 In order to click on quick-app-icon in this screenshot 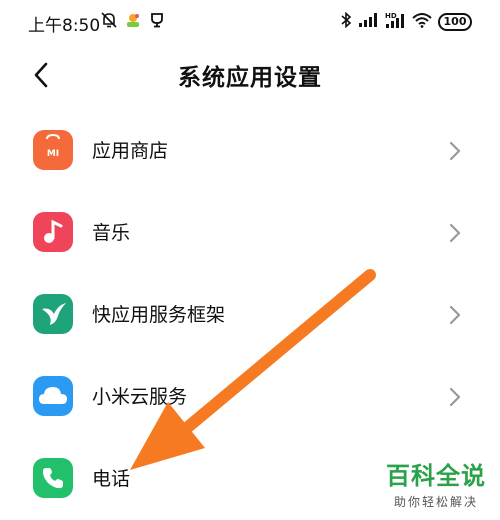, I will do `click(53, 314)`.